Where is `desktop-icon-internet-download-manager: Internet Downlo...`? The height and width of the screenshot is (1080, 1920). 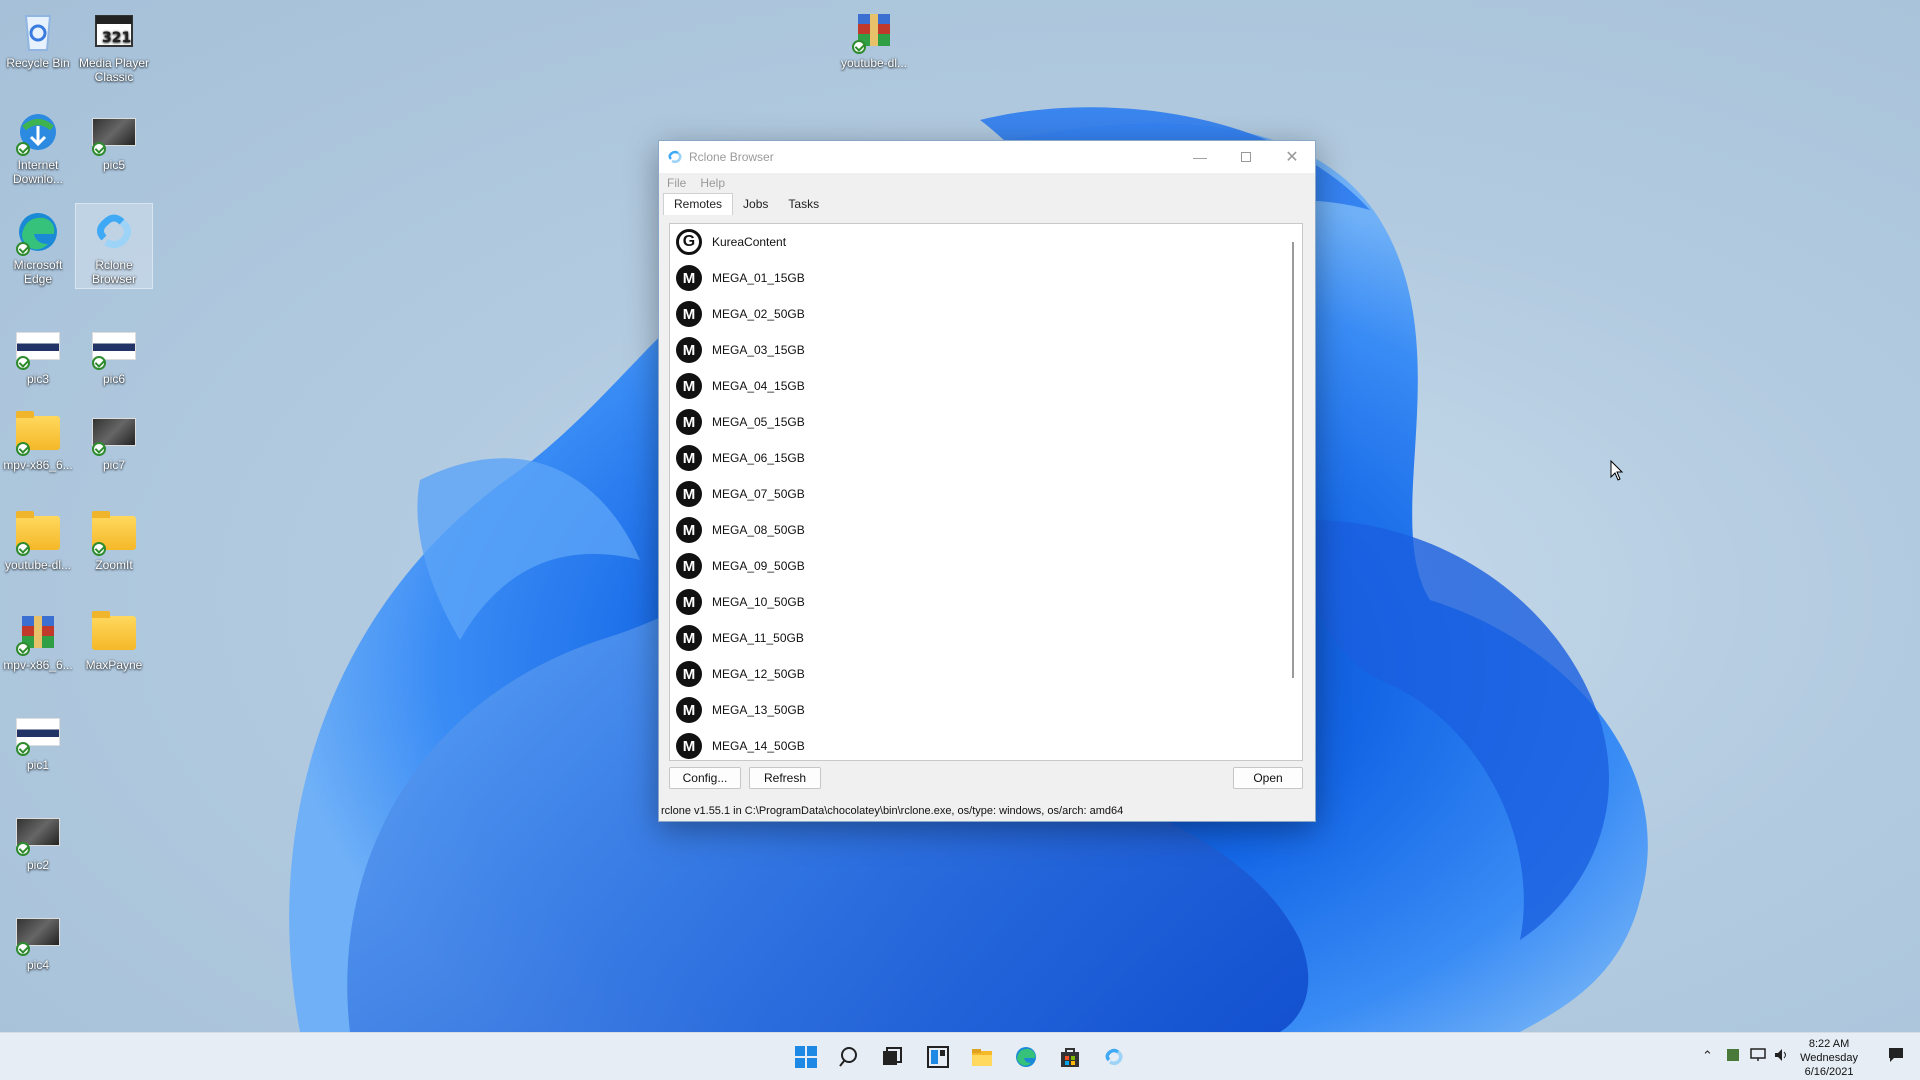 desktop-icon-internet-download-manager: Internet Downlo... is located at coordinates (38, 145).